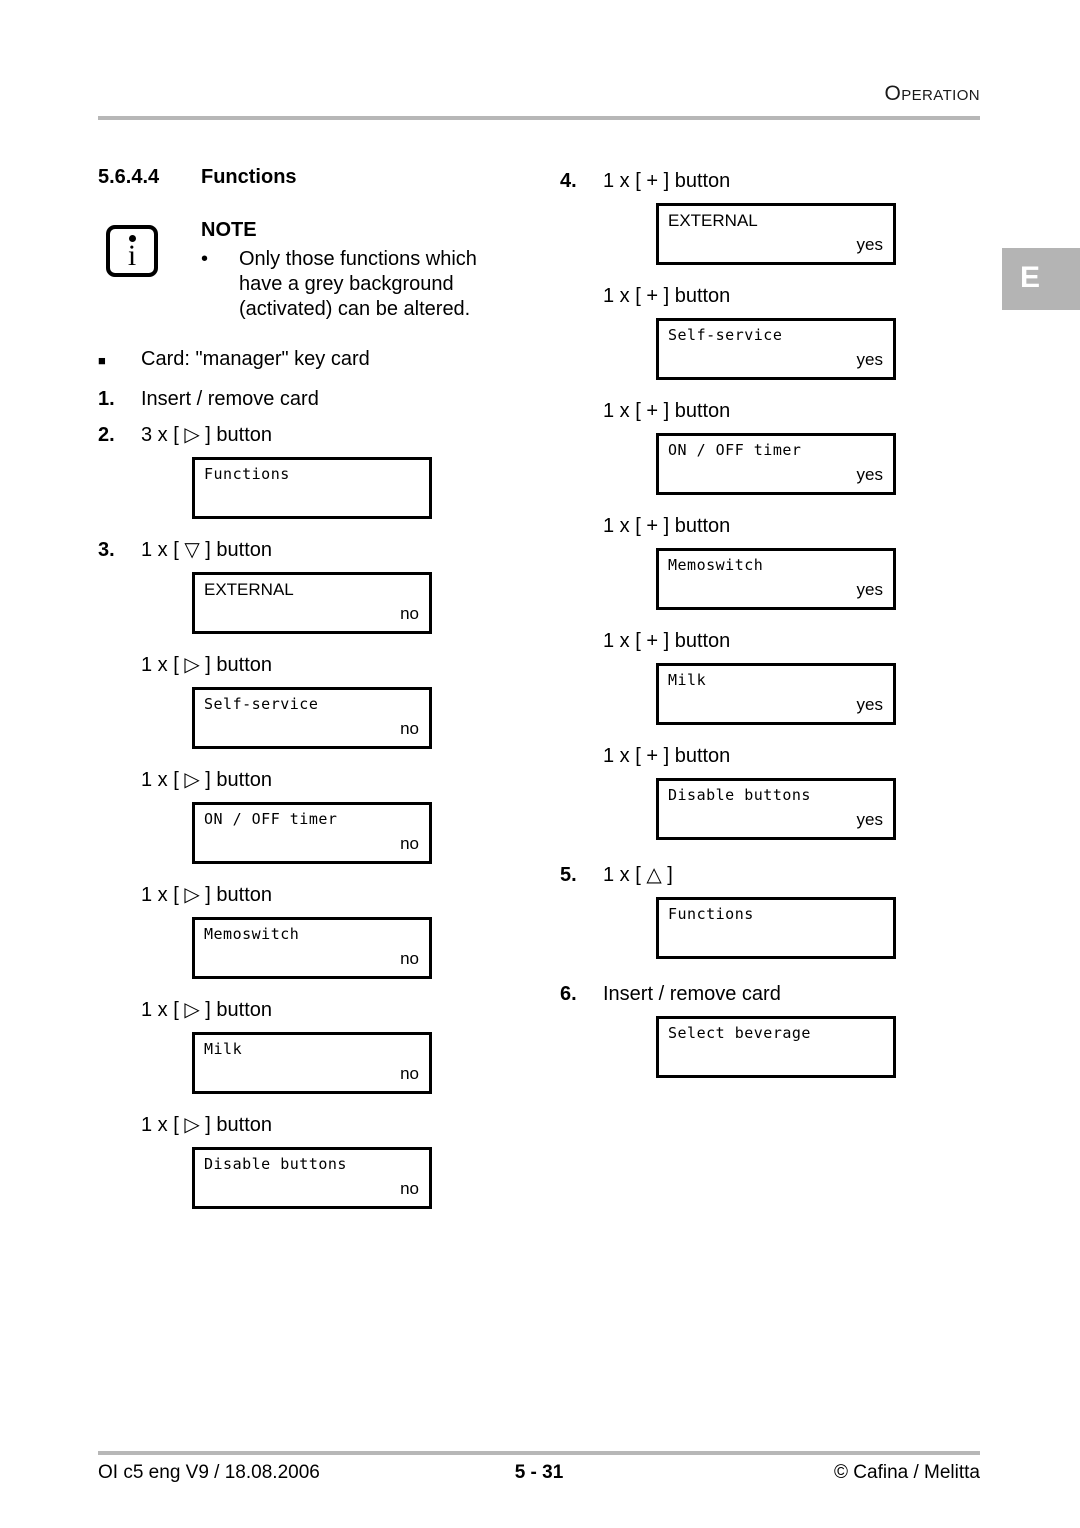  What do you see at coordinates (207, 550) in the screenshot?
I see `step-3-text: 1 x [ ▽ ] button` at bounding box center [207, 550].